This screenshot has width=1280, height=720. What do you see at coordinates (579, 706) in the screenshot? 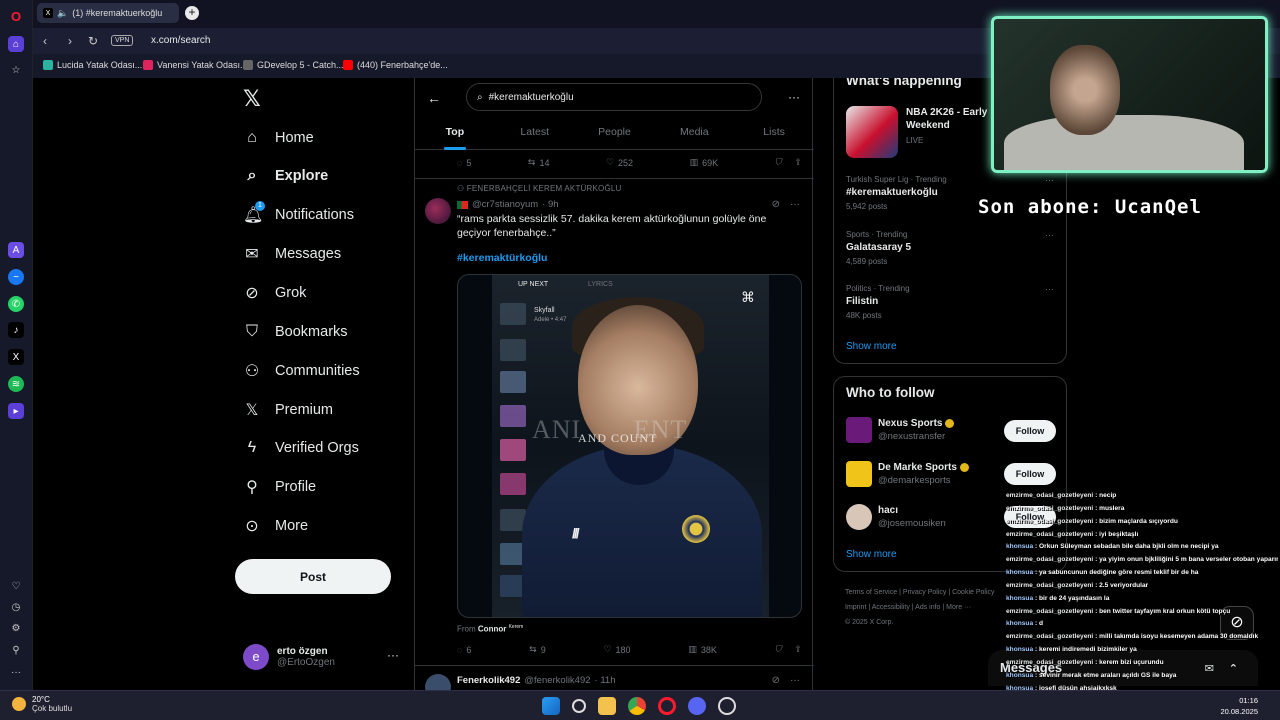
I see `search-icon` at bounding box center [579, 706].